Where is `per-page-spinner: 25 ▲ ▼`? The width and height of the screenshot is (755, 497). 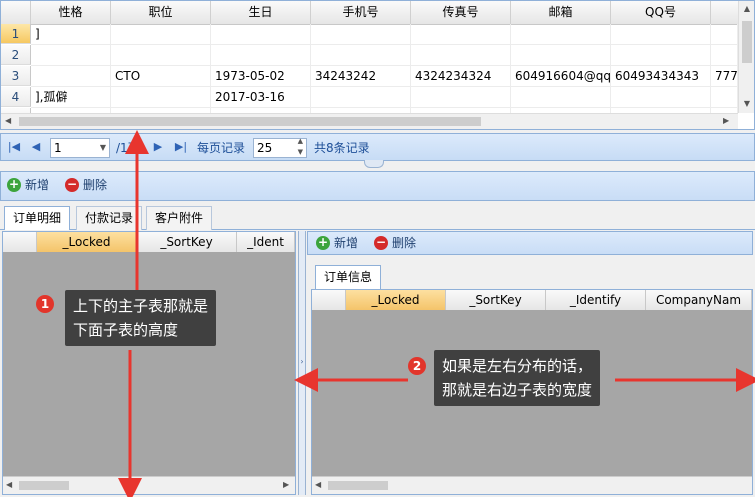 per-page-spinner: 25 ▲ ▼ is located at coordinates (280, 147).